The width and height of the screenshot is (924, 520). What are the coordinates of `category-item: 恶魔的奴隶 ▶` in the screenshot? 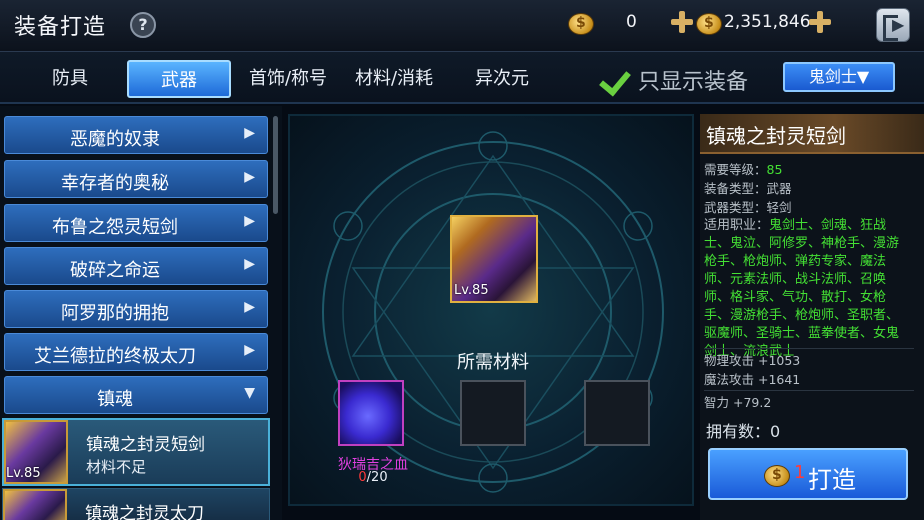 It's located at (136, 135).